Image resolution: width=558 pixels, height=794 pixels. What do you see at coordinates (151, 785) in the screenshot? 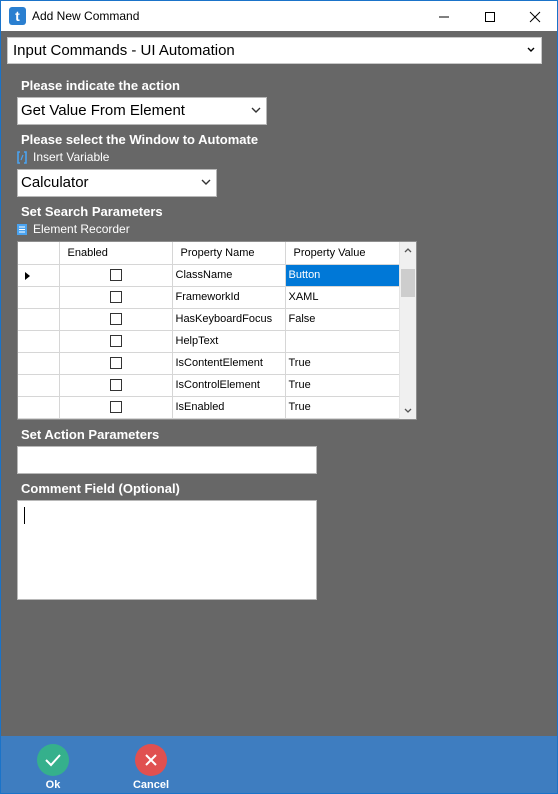
I see `cancel-label: Cancel` at bounding box center [151, 785].